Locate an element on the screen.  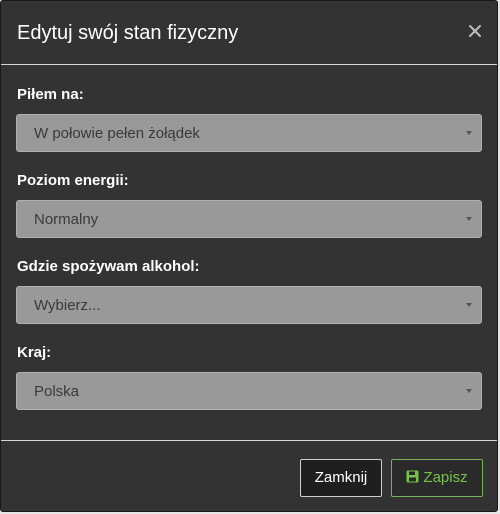
energy-level-select: Normalny is located at coordinates (249, 219).